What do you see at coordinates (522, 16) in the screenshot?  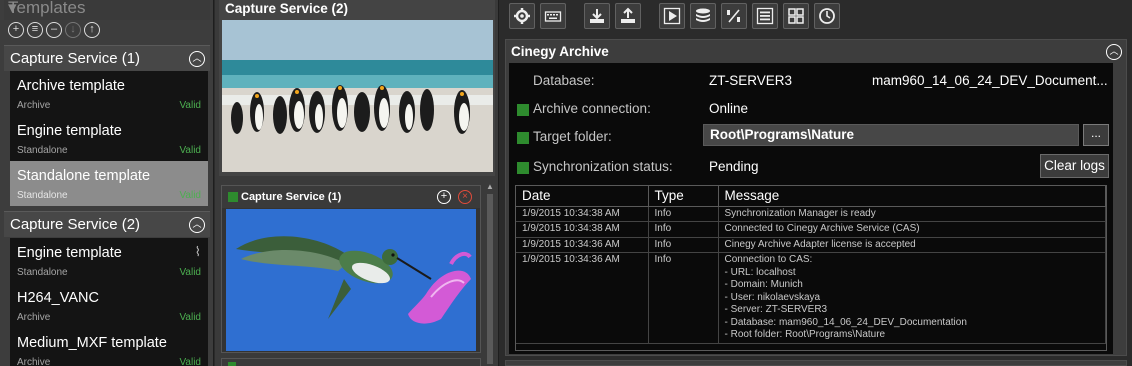 I see `settings-icon` at bounding box center [522, 16].